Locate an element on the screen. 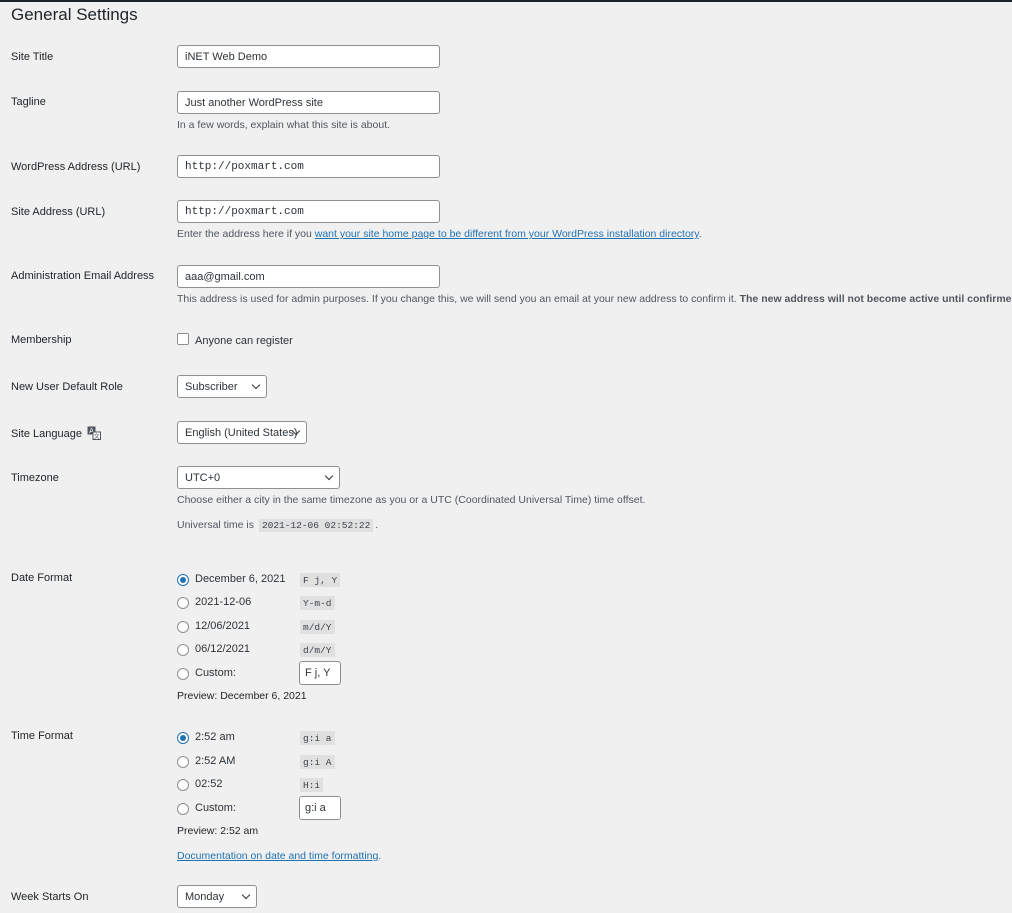 This screenshot has width=1012, height=913. date-format-option-3: 12/06/2021 is located at coordinates (222, 626).